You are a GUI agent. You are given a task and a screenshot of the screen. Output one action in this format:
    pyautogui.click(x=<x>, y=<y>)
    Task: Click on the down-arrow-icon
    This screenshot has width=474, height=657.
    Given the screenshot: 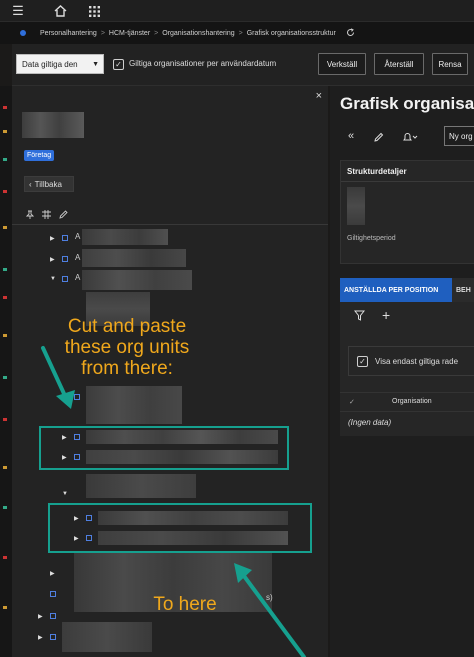 What is the action you would take?
    pyautogui.click(x=58, y=377)
    